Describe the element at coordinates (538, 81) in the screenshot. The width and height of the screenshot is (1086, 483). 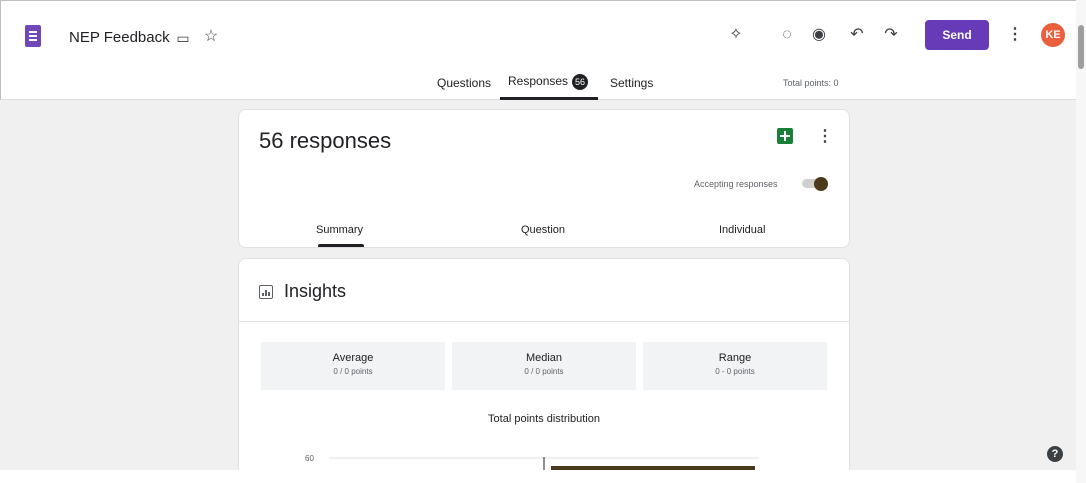
I see `tab-responses-label: Responses` at that location.